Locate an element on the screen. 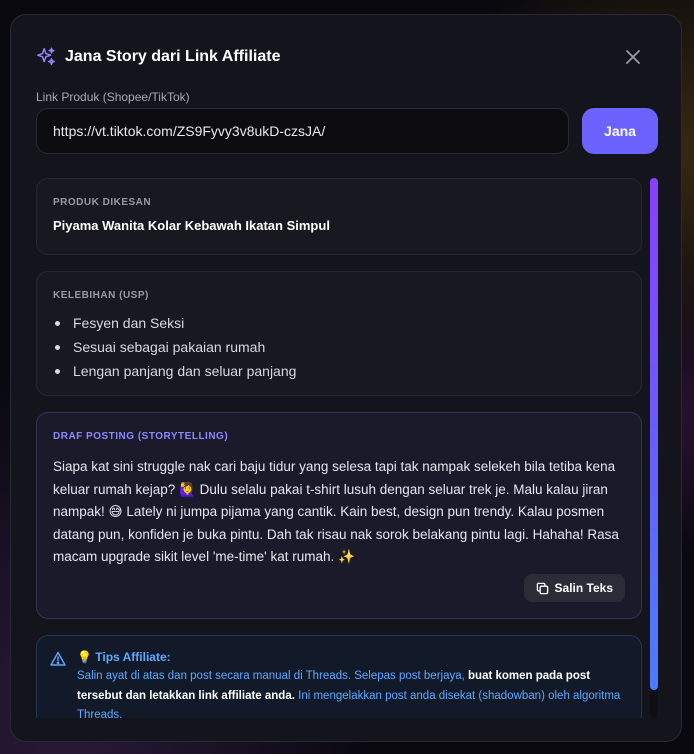  scrollbar-thumb is located at coordinates (654, 434).